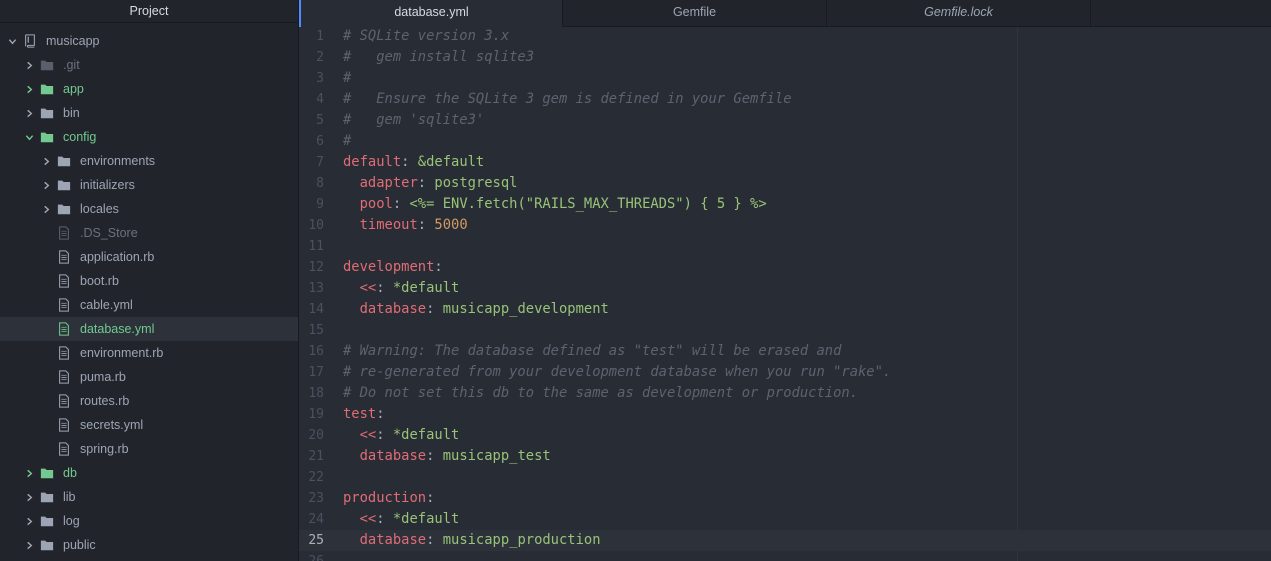  What do you see at coordinates (73, 89) in the screenshot?
I see `tree-item-label: app` at bounding box center [73, 89].